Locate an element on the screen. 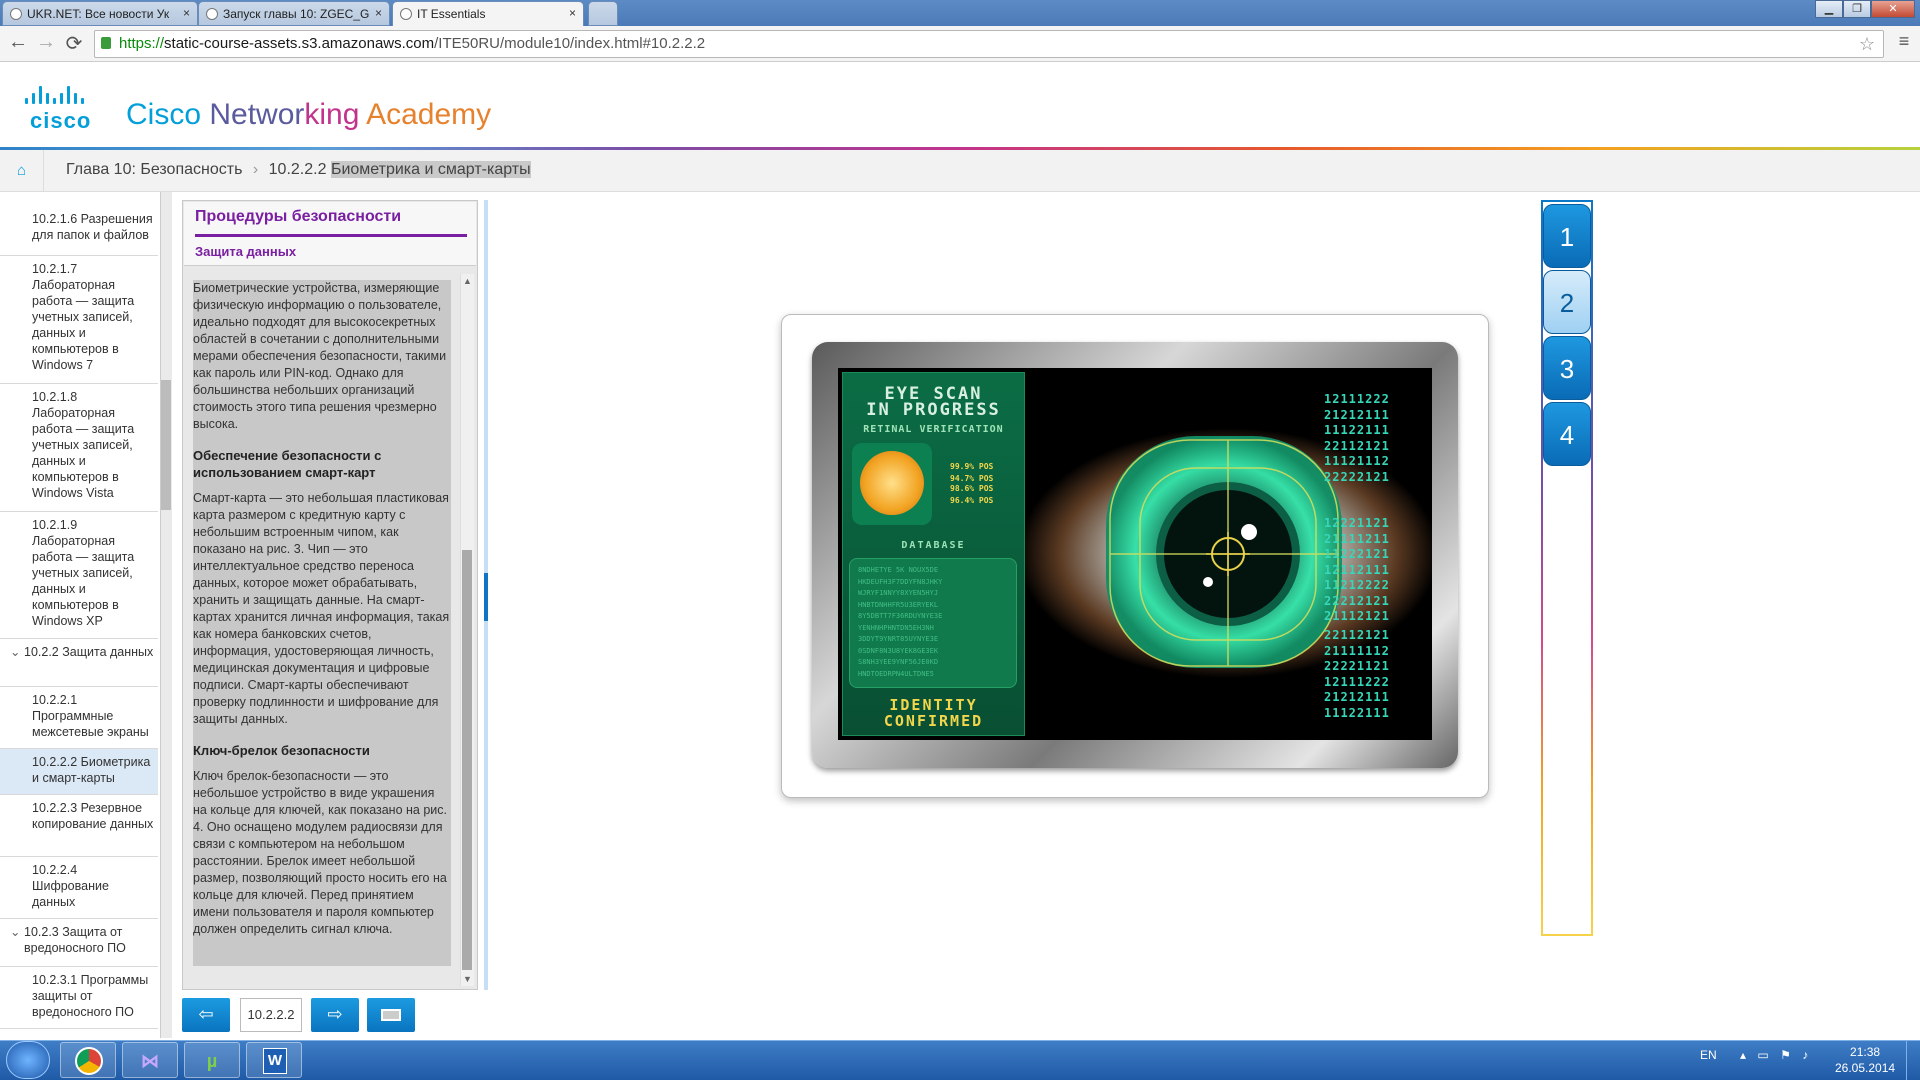  breadcrumb-current-title: Биометрика и смарт-карты is located at coordinates (430, 169).